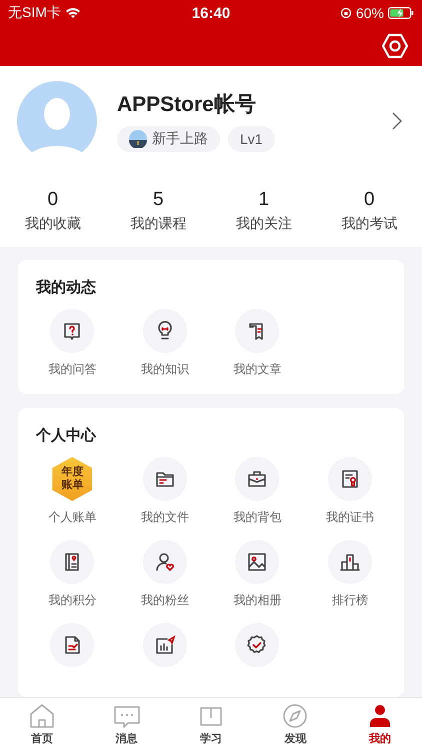 Image resolution: width=422 pixels, height=750 pixels. Describe the element at coordinates (370, 13) in the screenshot. I see `battery-percent: 60%` at that location.